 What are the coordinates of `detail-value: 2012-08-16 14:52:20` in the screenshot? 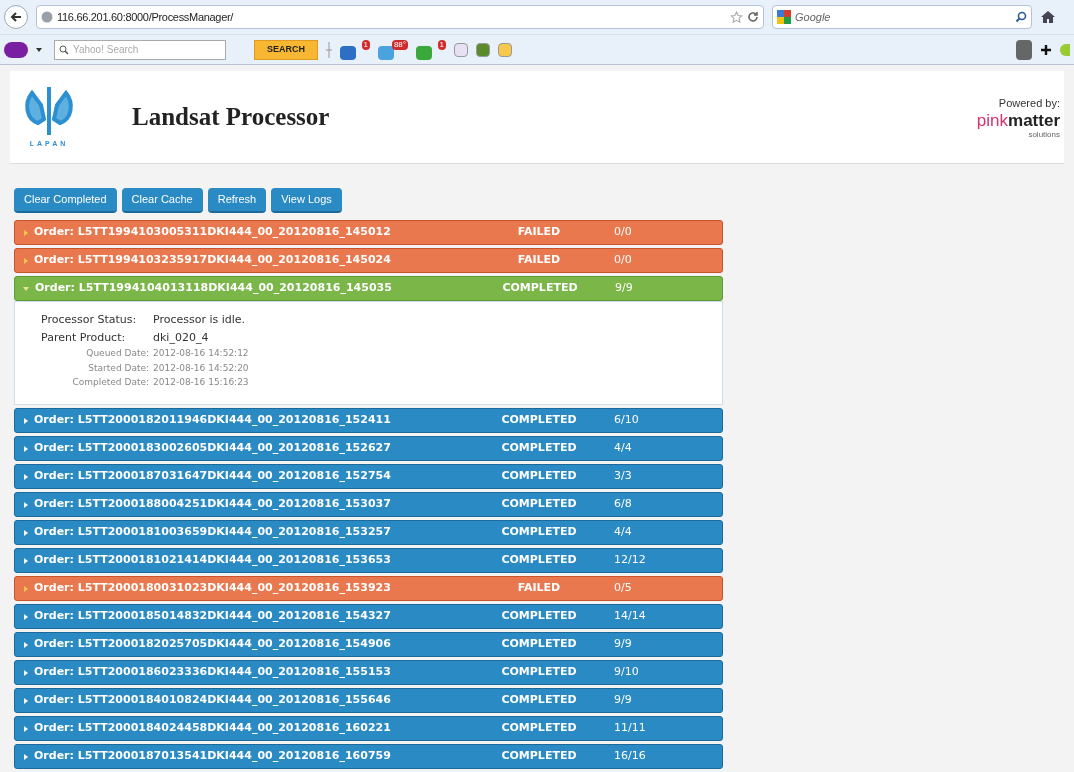 It's located at (201, 368).